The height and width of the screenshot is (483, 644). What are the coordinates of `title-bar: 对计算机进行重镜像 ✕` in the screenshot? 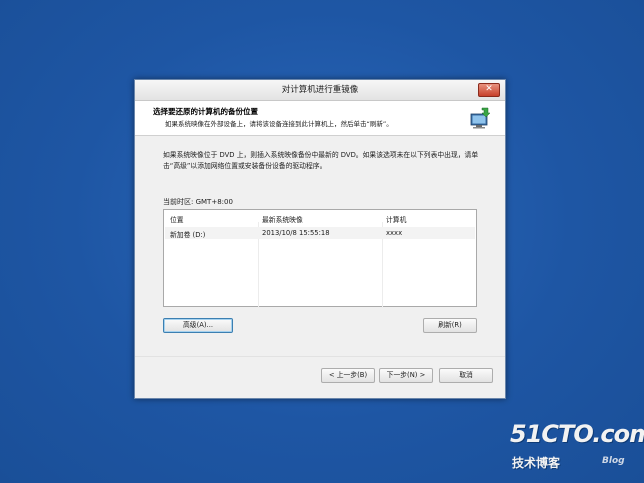 It's located at (320, 90).